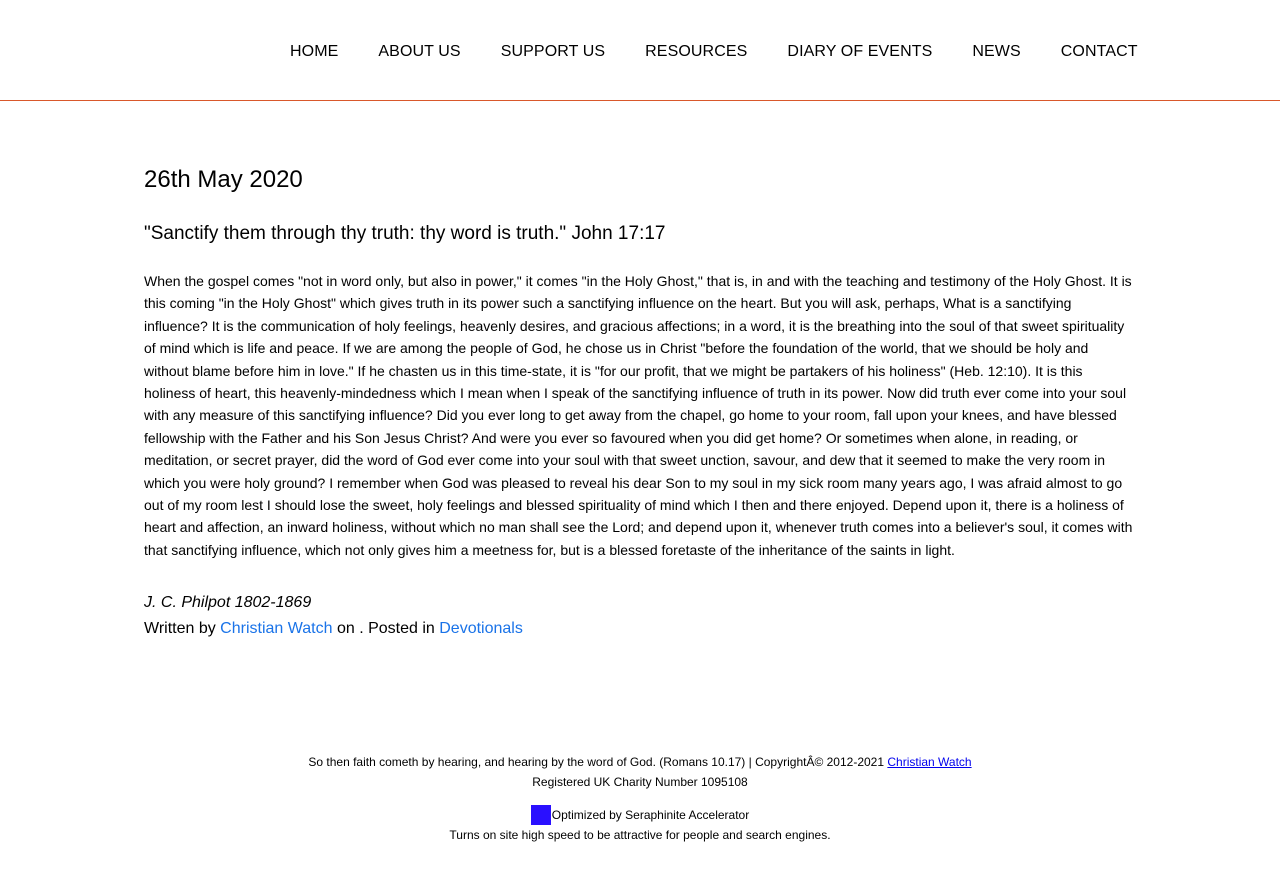  What do you see at coordinates (481, 628) in the screenshot?
I see `category-link: Devotionals` at bounding box center [481, 628].